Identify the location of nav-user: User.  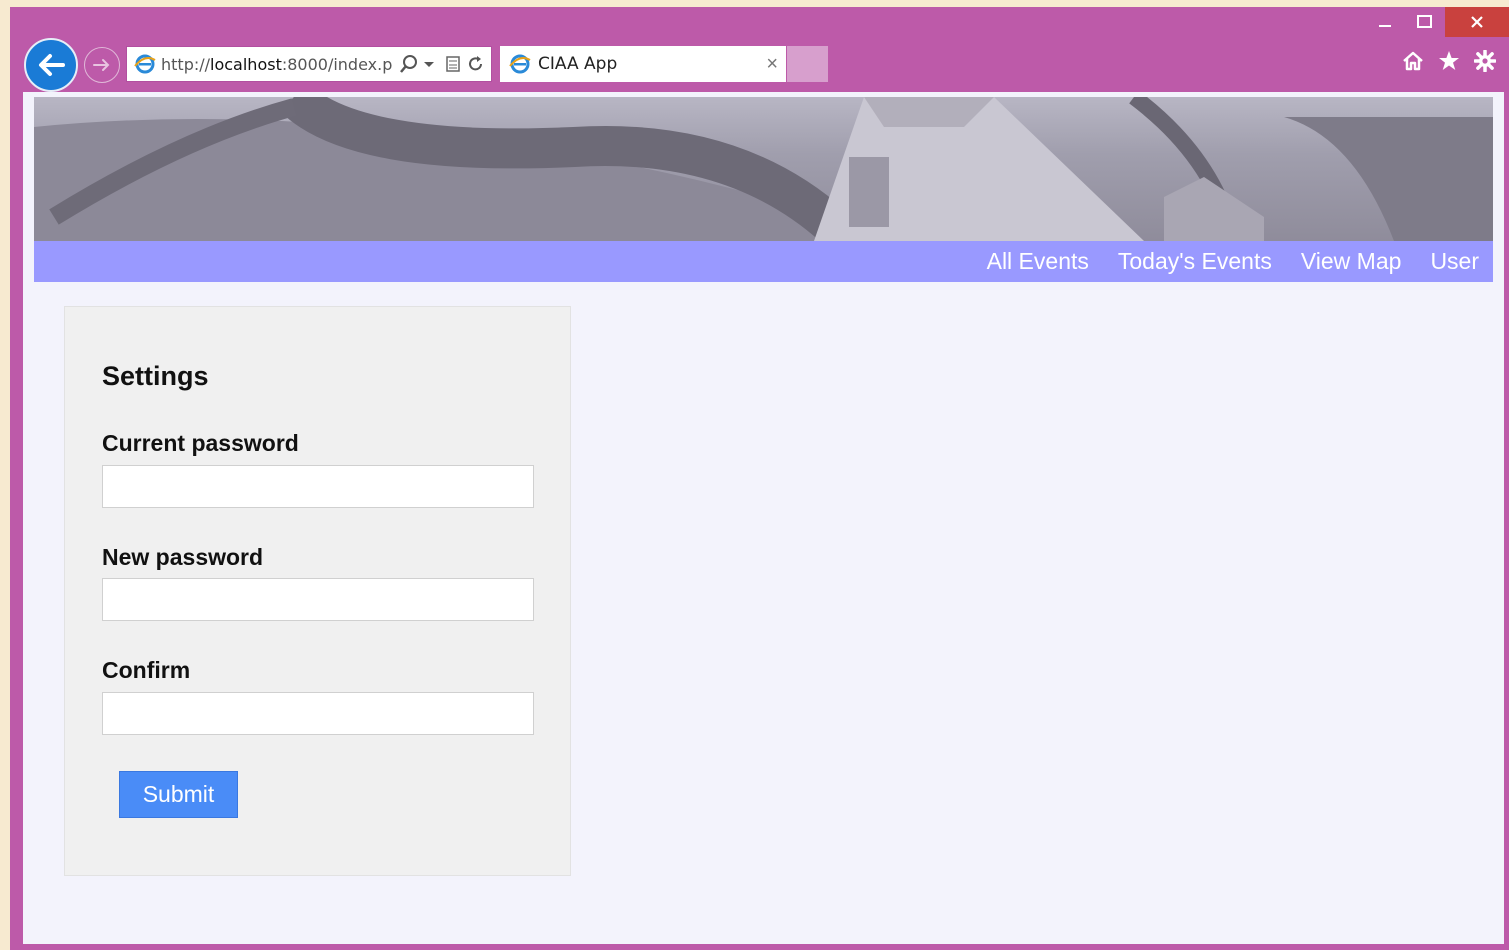
(1454, 261).